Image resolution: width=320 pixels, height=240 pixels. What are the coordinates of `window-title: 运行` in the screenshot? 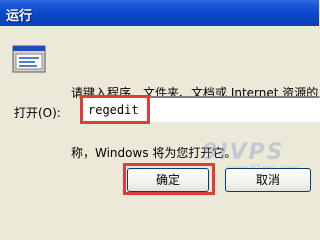 It's located at (19, 16).